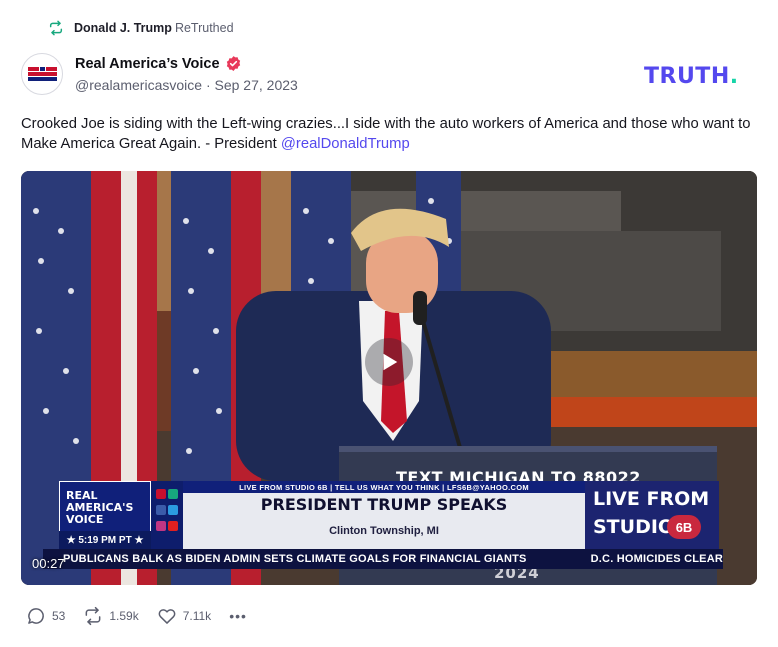  What do you see at coordinates (100, 507) in the screenshot?
I see `lower-third-logo-text: REAL AMERICA'S VOICE` at bounding box center [100, 507].